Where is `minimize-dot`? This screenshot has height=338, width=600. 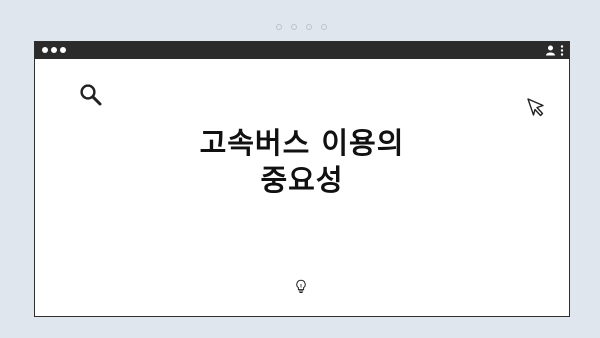
minimize-dot is located at coordinates (54, 50).